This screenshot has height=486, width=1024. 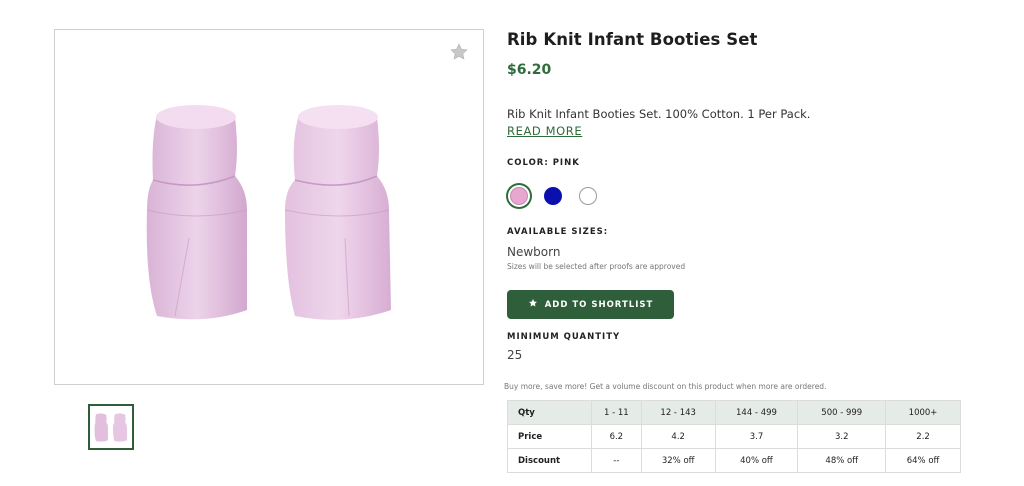 I want to click on size-value: Newborn, so click(x=534, y=252).